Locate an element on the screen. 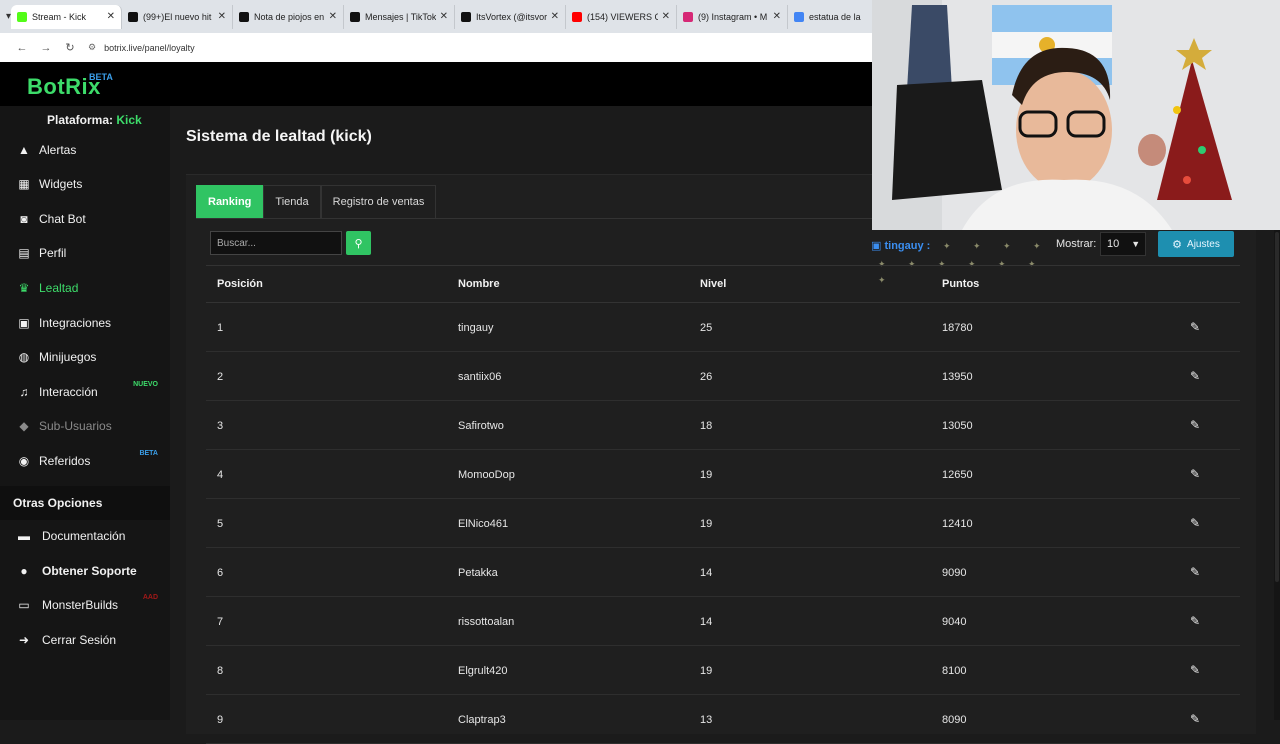 The height and width of the screenshot is (744, 1280). tab-title: estatua de la is located at coordinates (835, 16).